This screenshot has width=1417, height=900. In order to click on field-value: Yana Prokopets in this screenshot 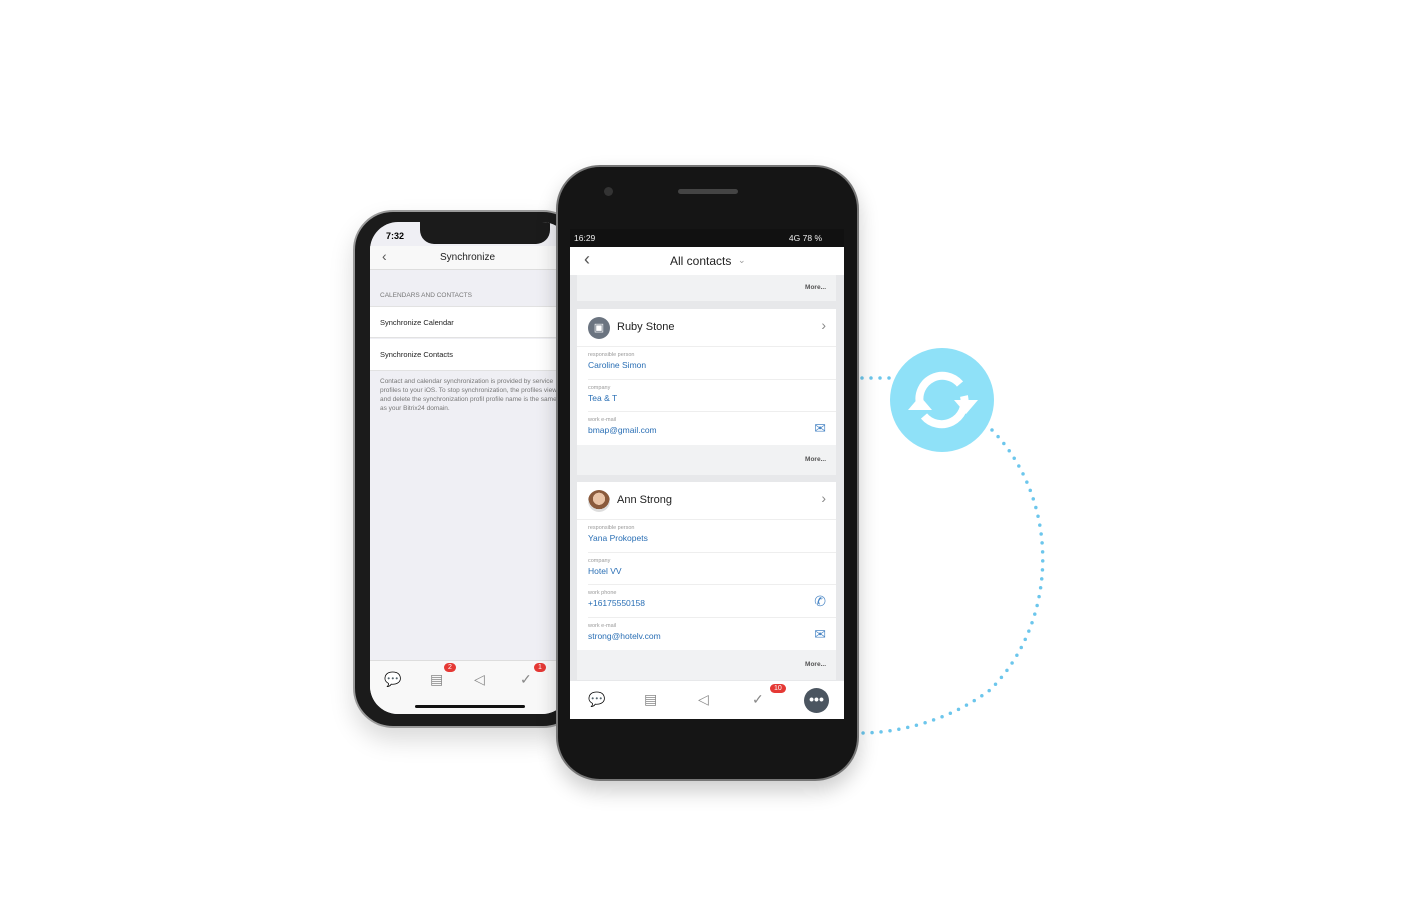, I will do `click(712, 538)`.